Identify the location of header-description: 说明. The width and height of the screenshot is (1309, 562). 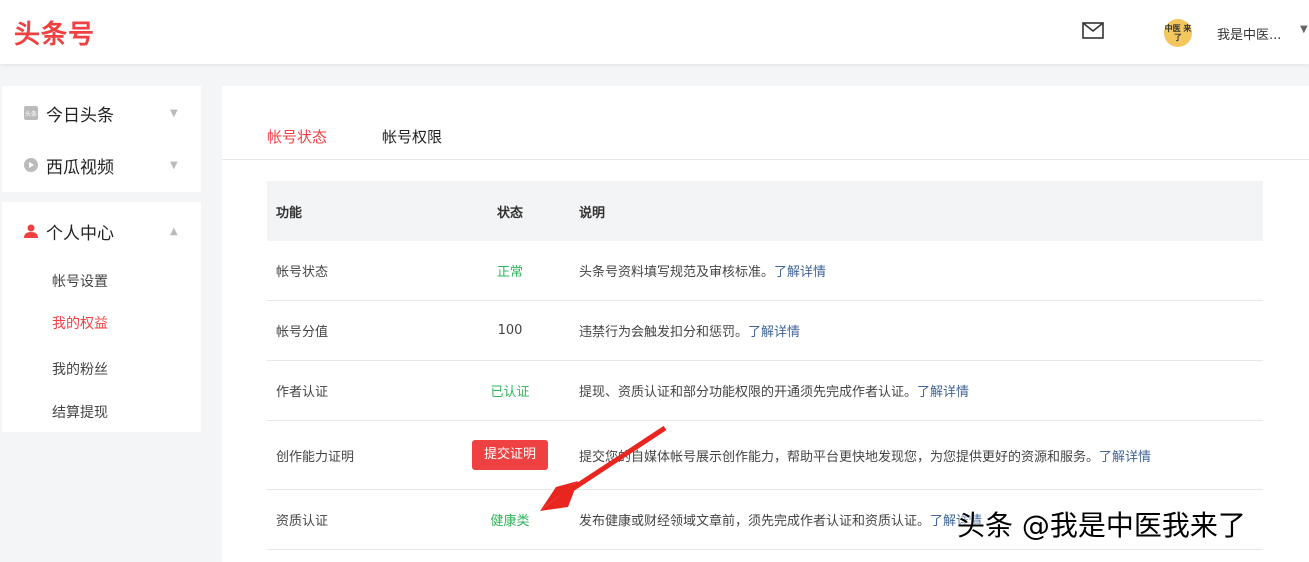
(592, 213).